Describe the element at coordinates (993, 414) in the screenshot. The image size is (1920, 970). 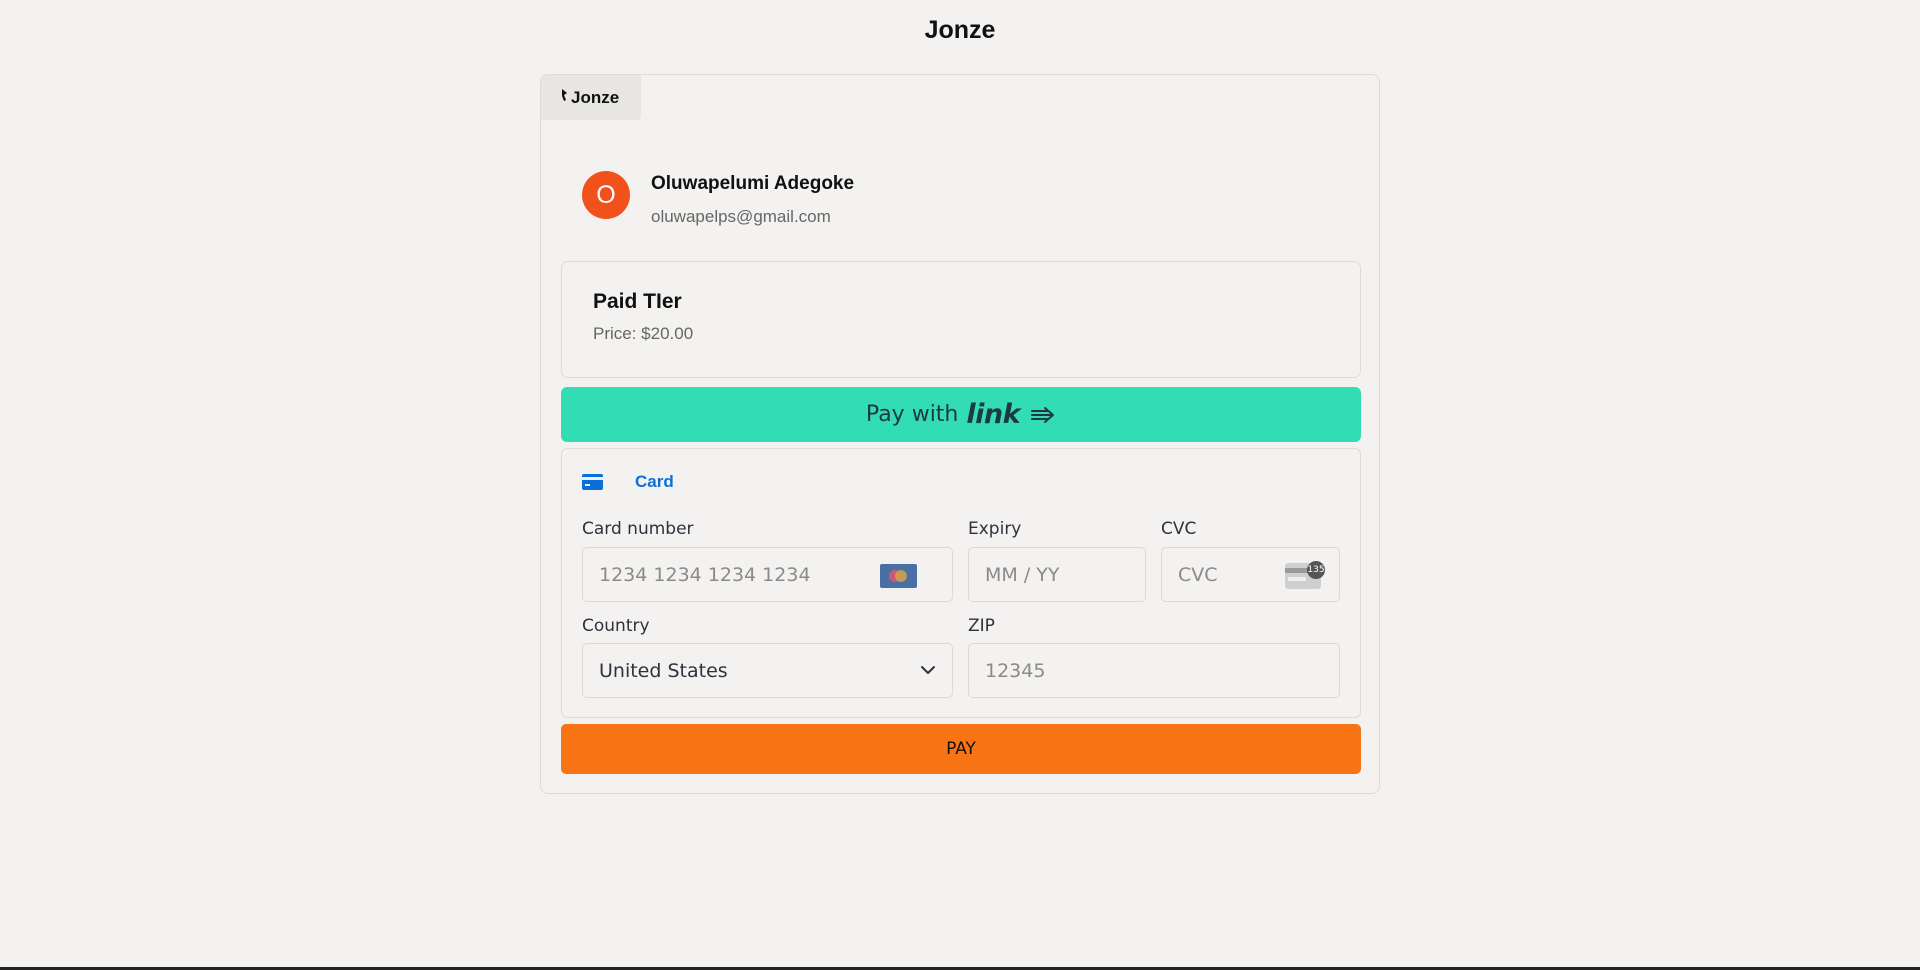
I see `link-brand-label: link` at that location.